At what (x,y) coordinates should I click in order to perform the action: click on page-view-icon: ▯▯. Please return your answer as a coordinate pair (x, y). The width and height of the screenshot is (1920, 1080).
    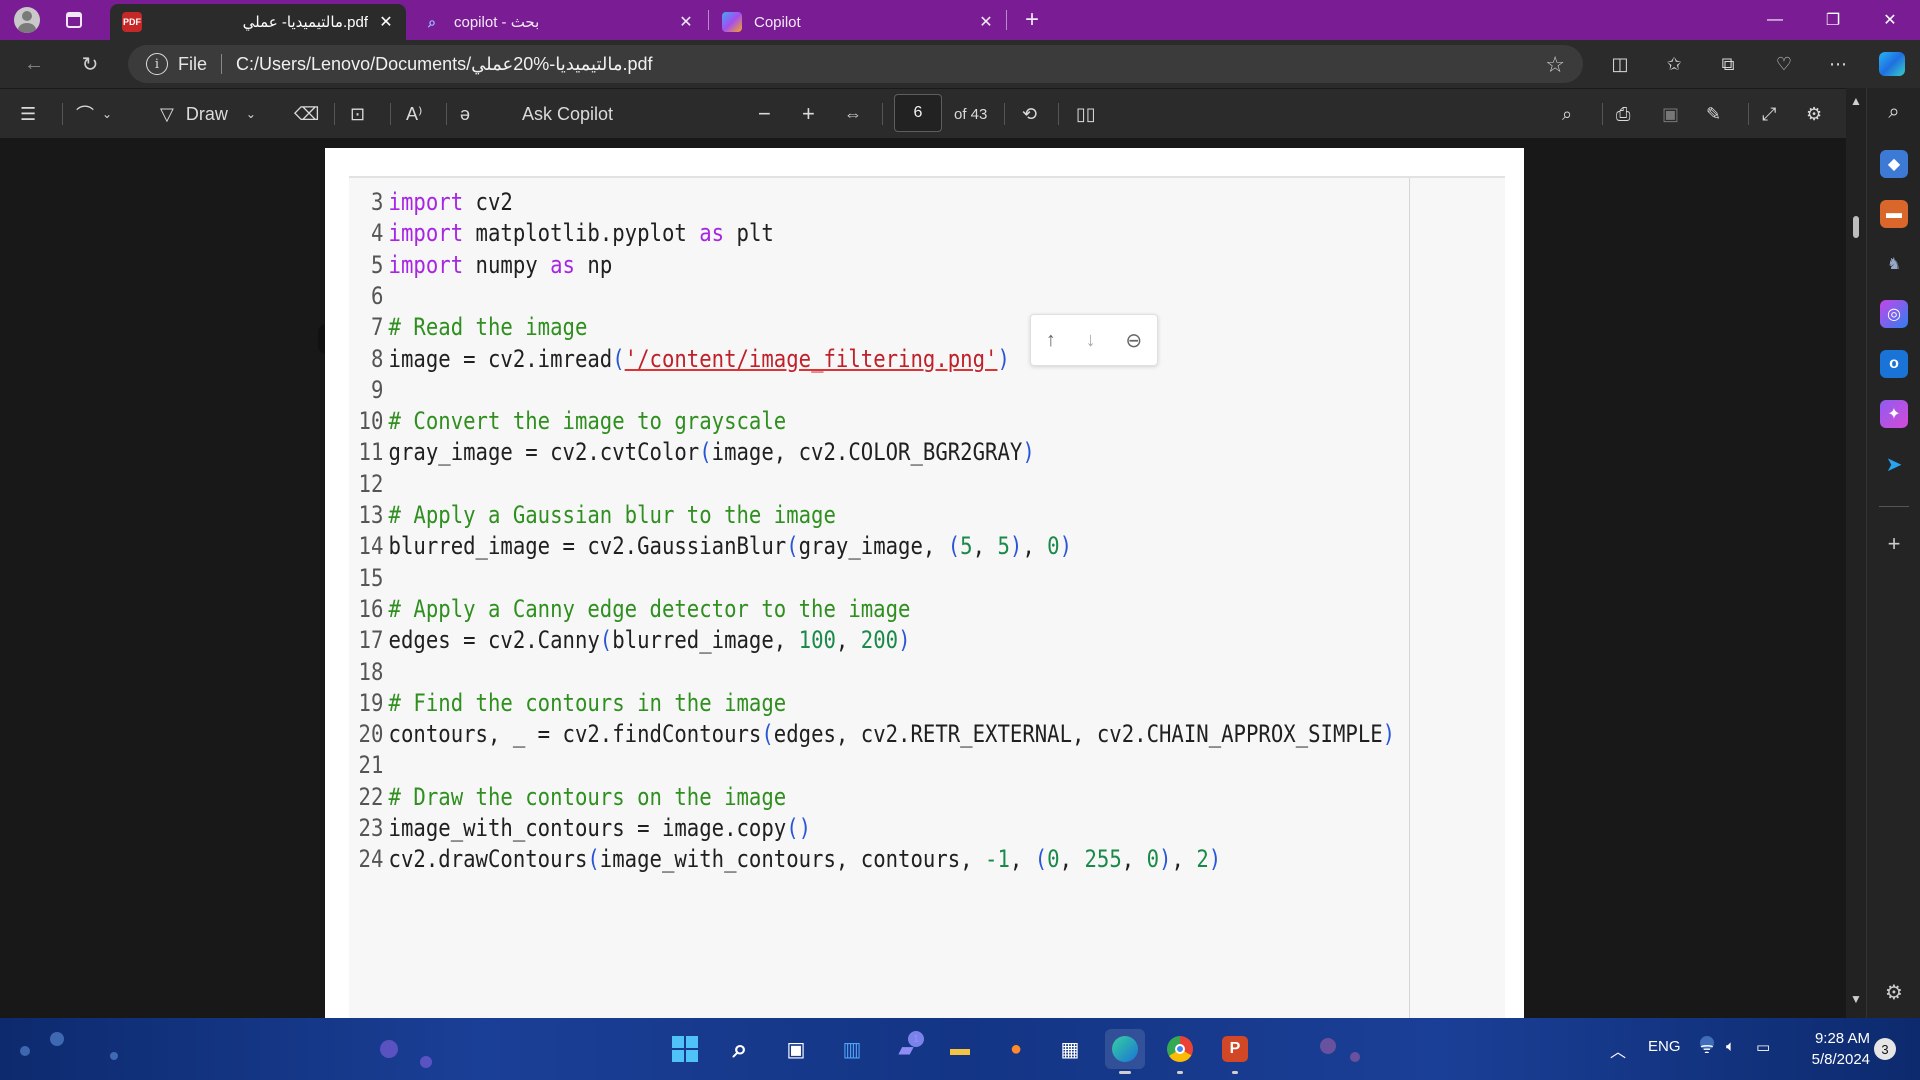
    Looking at the image, I should click on (1086, 114).